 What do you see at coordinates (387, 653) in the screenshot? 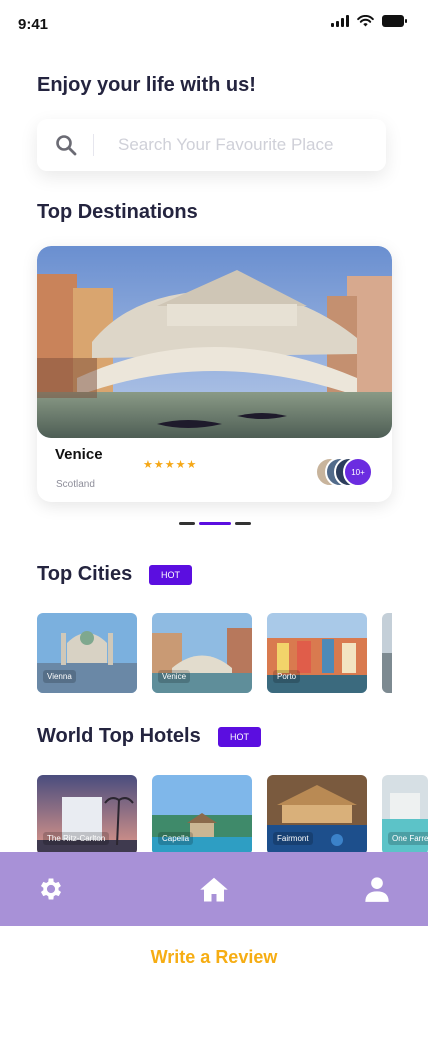
I see `city-card` at bounding box center [387, 653].